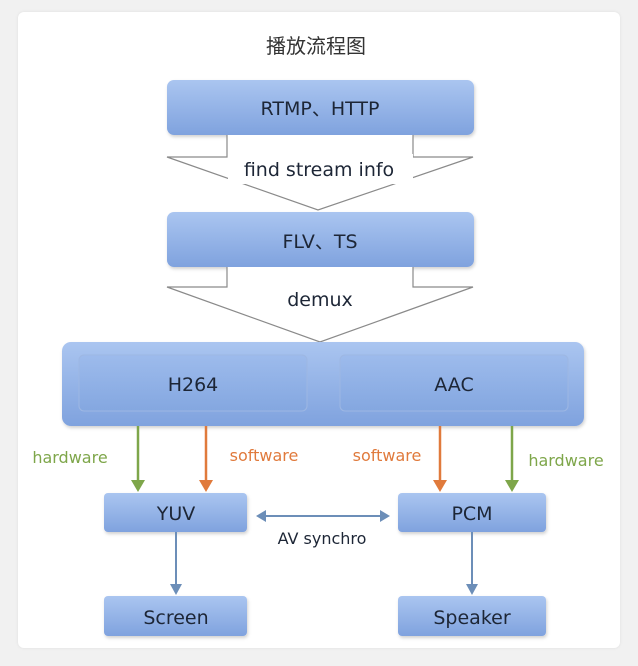 This screenshot has height=666, width=638. Describe the element at coordinates (472, 563) in the screenshot. I see `edge-to-speaker` at that location.